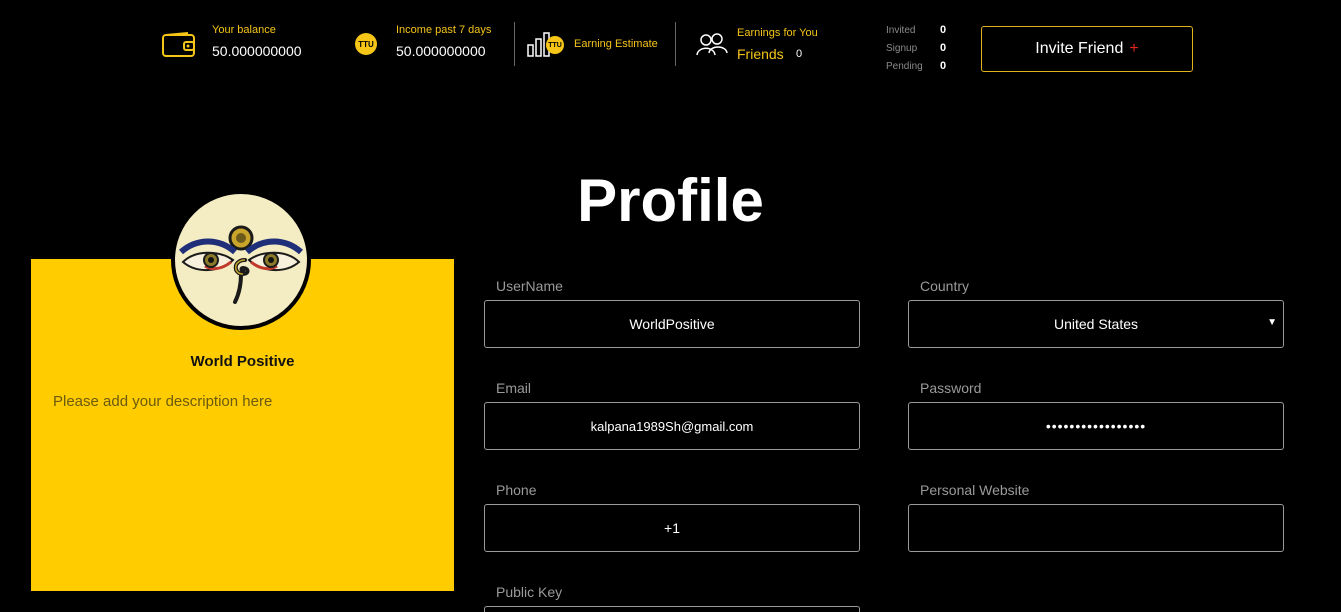  Describe the element at coordinates (945, 286) in the screenshot. I see `country-label: Country` at that location.